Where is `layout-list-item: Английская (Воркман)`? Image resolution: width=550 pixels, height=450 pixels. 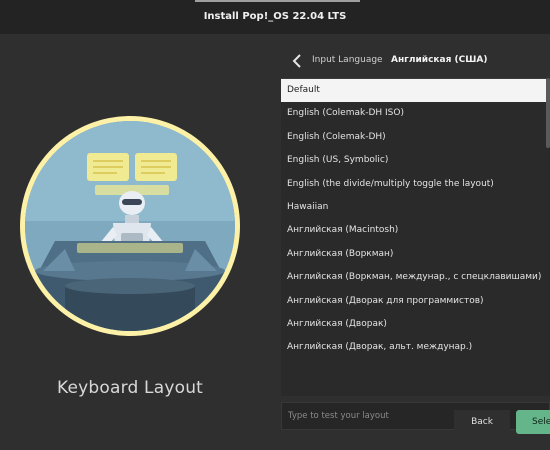
layout-list-item: Английская (Воркман) is located at coordinates (415, 254).